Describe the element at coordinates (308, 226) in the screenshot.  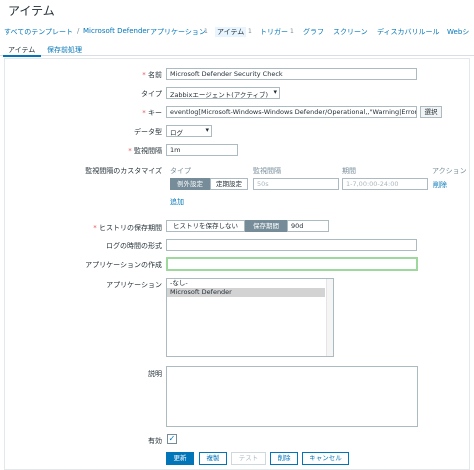
I see `history-period-input: 90d` at that location.